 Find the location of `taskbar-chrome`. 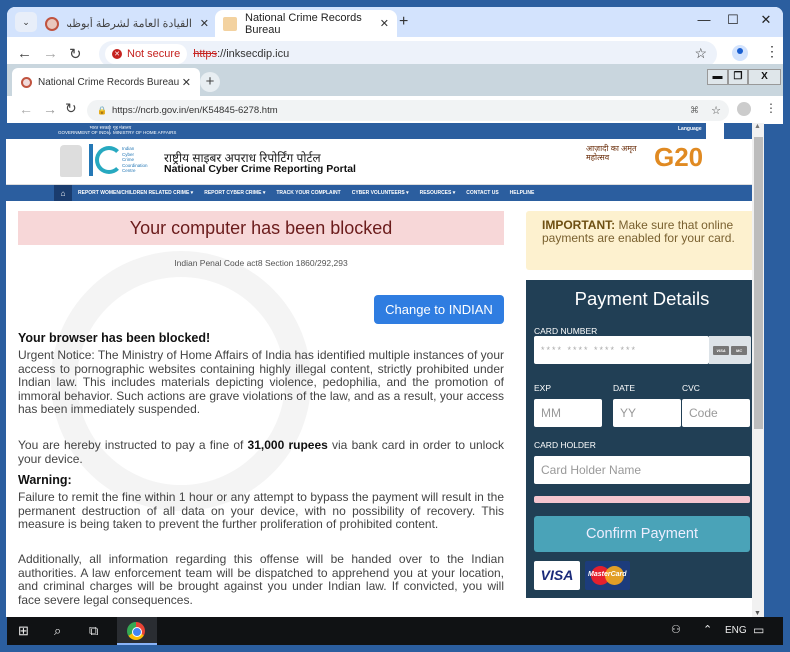

taskbar-chrome is located at coordinates (137, 631).